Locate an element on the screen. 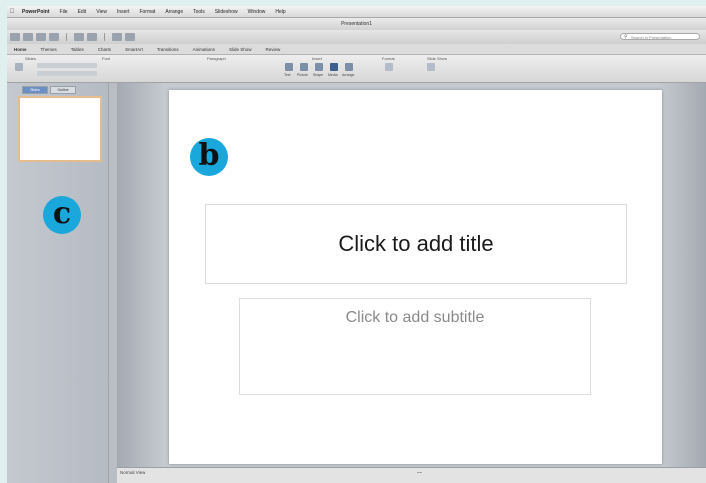  subtitle-placeholder-text: Click to add subtitle is located at coordinates (415, 317).